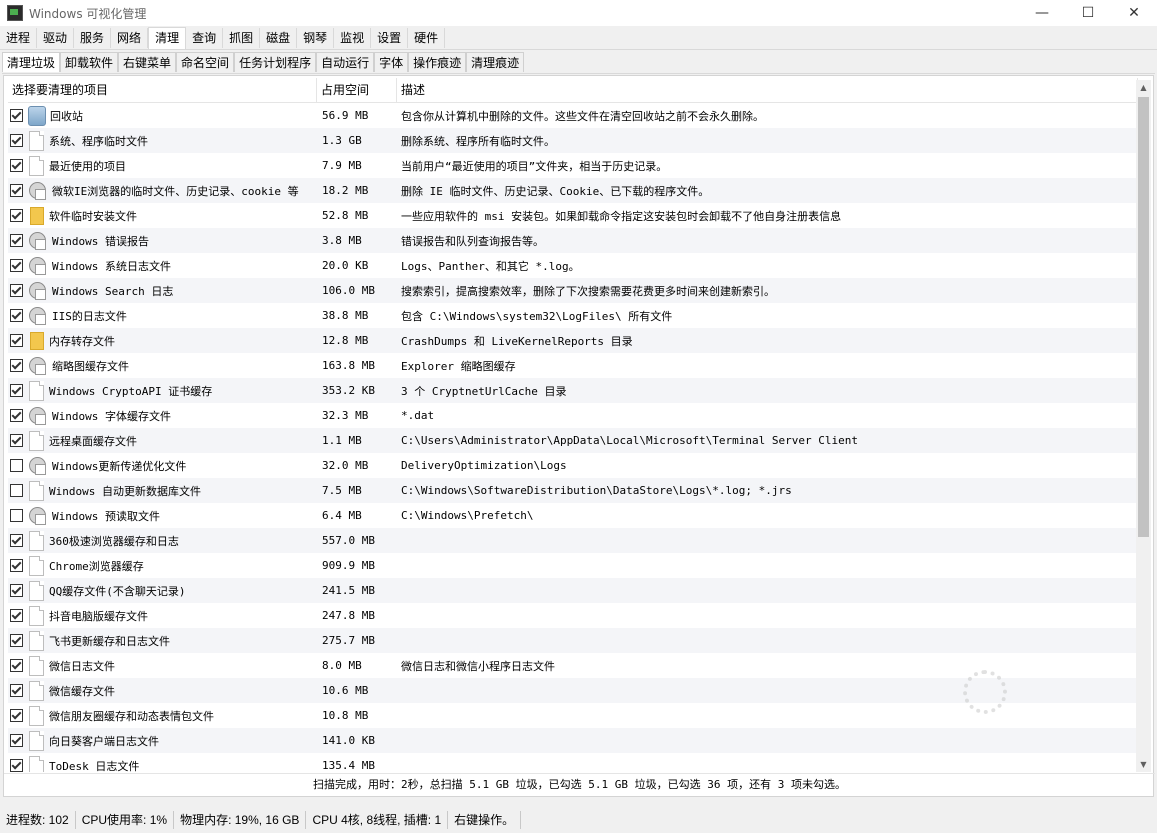 This screenshot has width=1157, height=833. Describe the element at coordinates (1143, 87) in the screenshot. I see `scroll-up-icon: ▲` at that location.